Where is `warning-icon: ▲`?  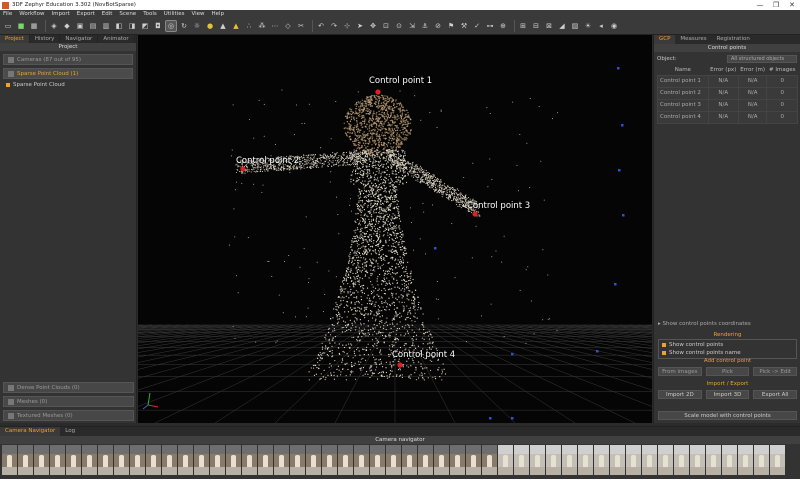
warning-icon: ▲ is located at coordinates (236, 26).